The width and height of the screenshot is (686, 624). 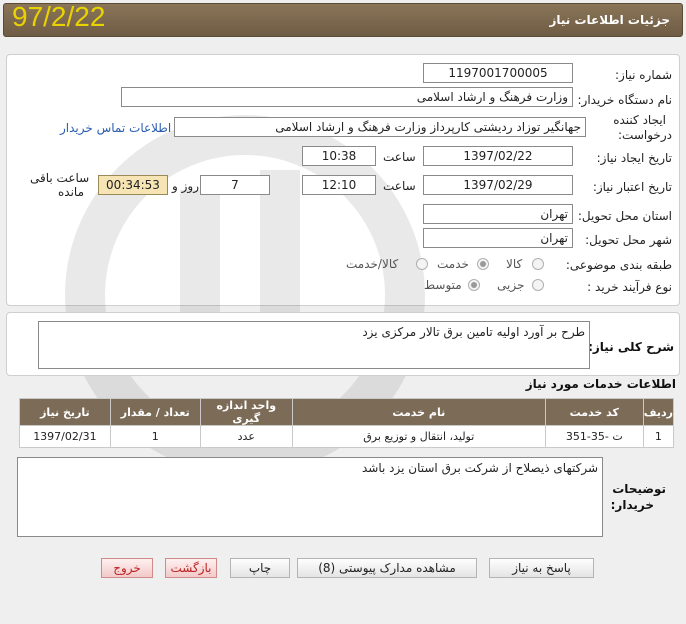 What do you see at coordinates (235, 185) in the screenshot?
I see `days-field: 7` at bounding box center [235, 185].